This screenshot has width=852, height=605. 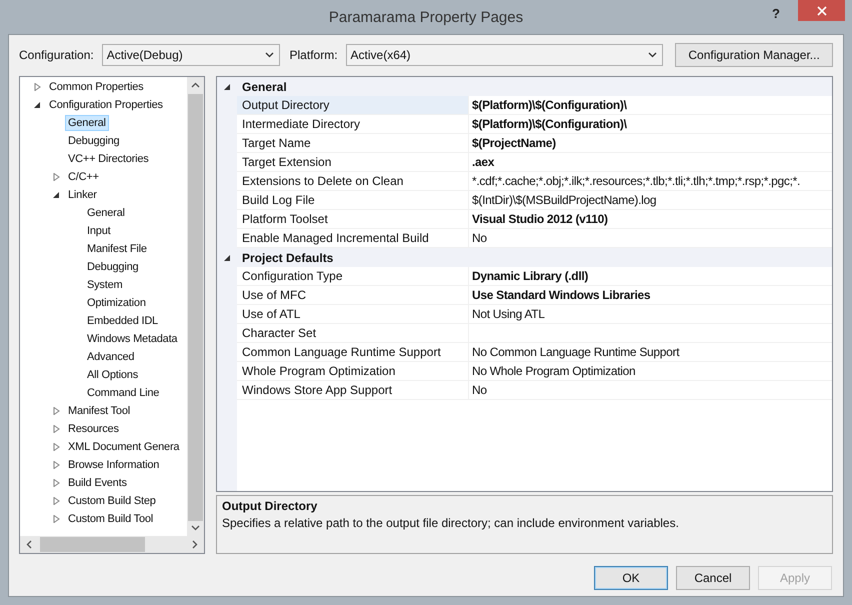 I want to click on tree-item: System, so click(x=105, y=285).